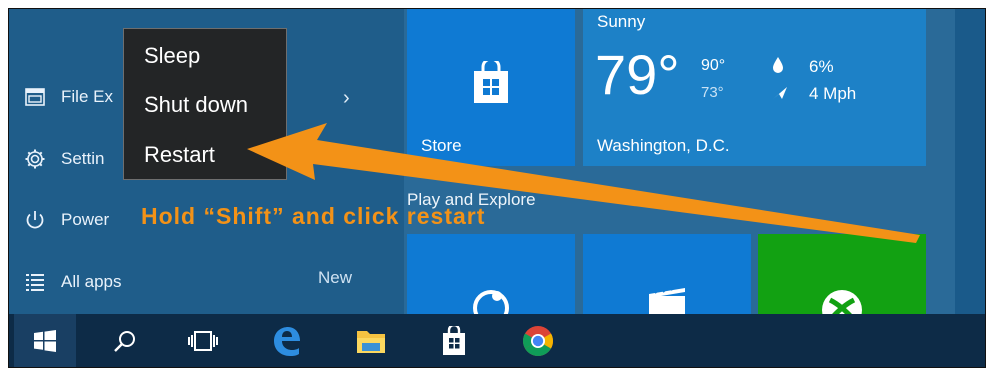 This screenshot has height=373, width=990. I want to click on groove-tile, so click(491, 280).